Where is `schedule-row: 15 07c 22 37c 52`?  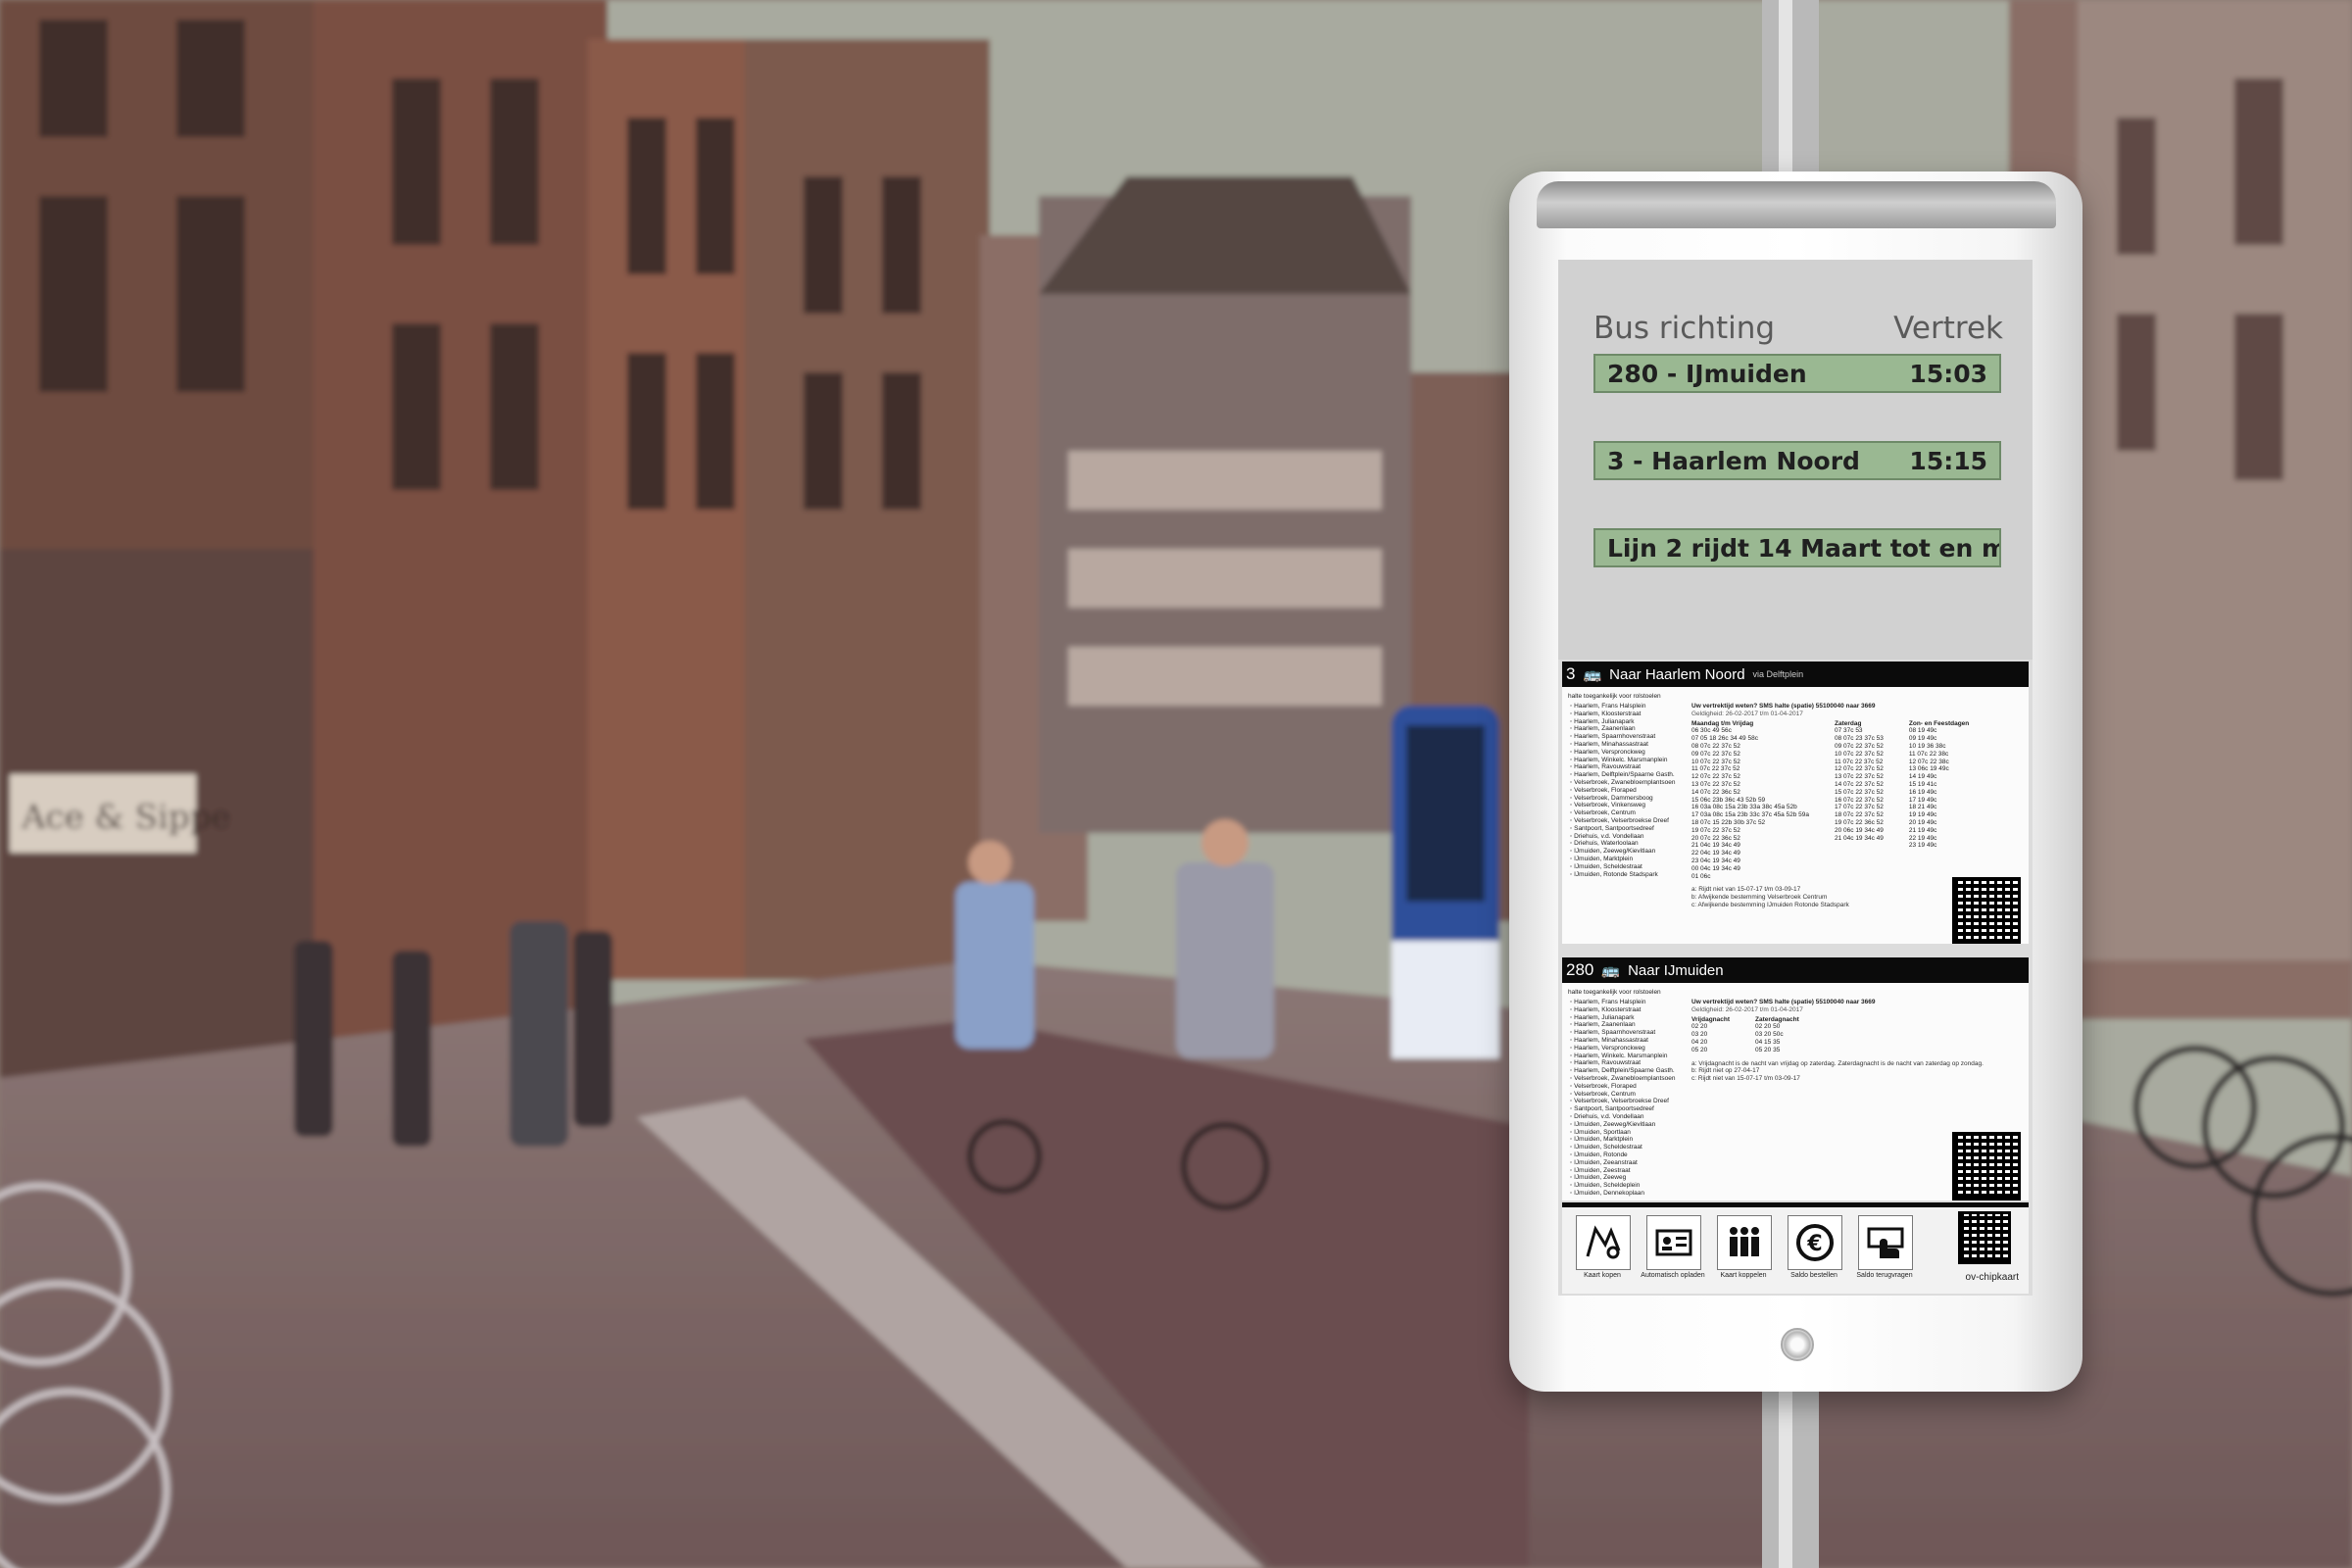
schedule-row: 15 07c 22 37c 52 is located at coordinates (1859, 792).